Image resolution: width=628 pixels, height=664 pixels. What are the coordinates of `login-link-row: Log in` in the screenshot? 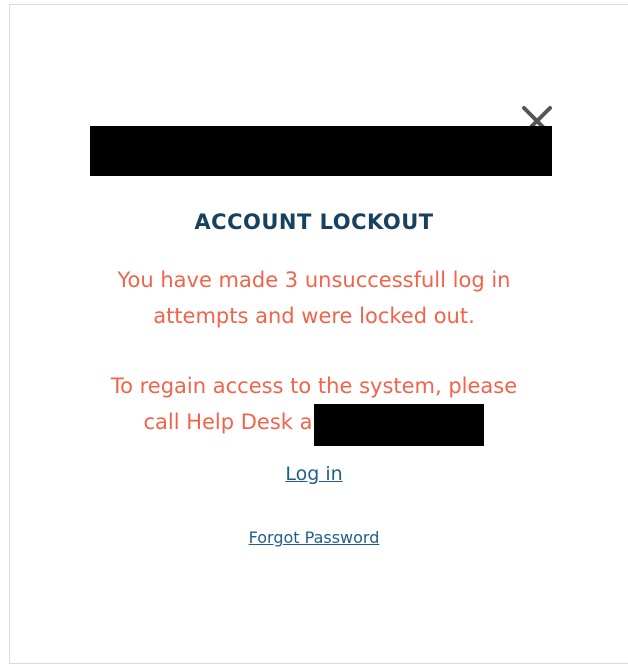 It's located at (314, 474).